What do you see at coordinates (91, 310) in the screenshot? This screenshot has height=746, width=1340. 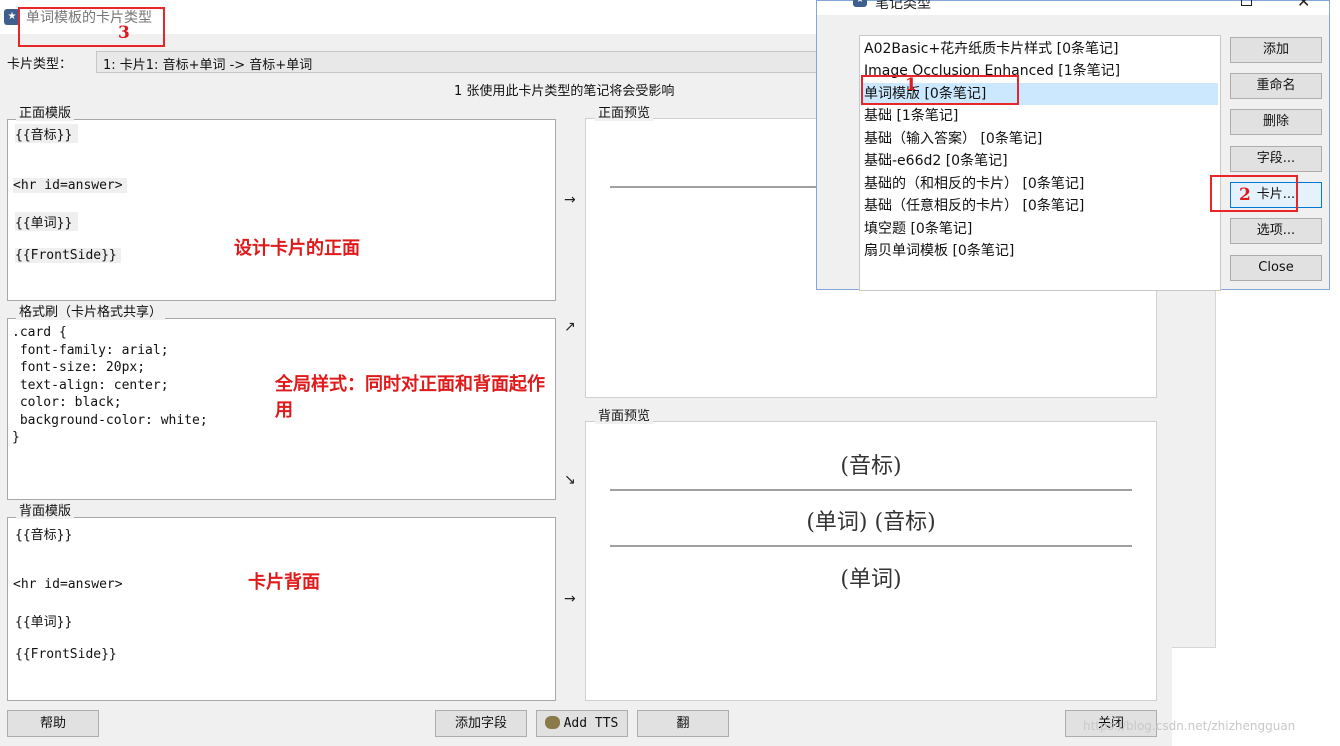 I see `styling-label: 格式刷（卡片格式共享）` at bounding box center [91, 310].